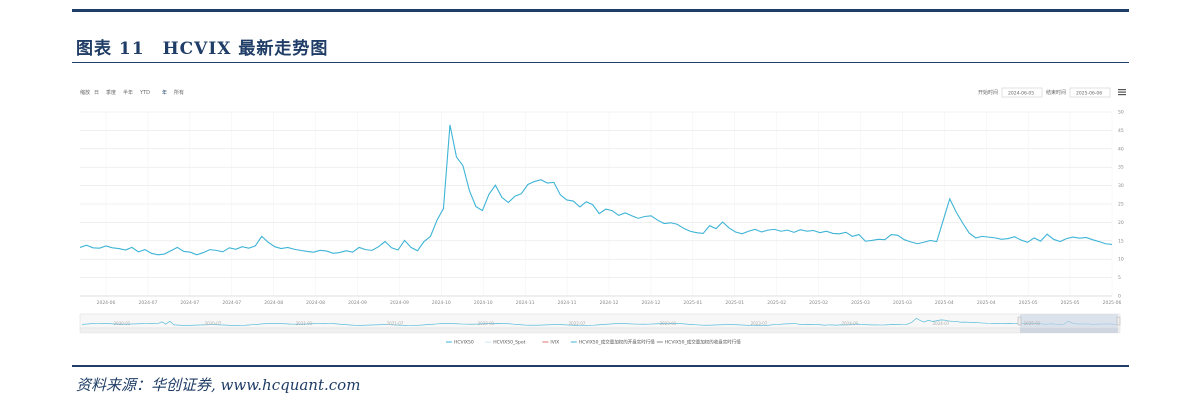 This screenshot has height=403, width=1191. I want to click on legend-item: IVIX, so click(554, 343).